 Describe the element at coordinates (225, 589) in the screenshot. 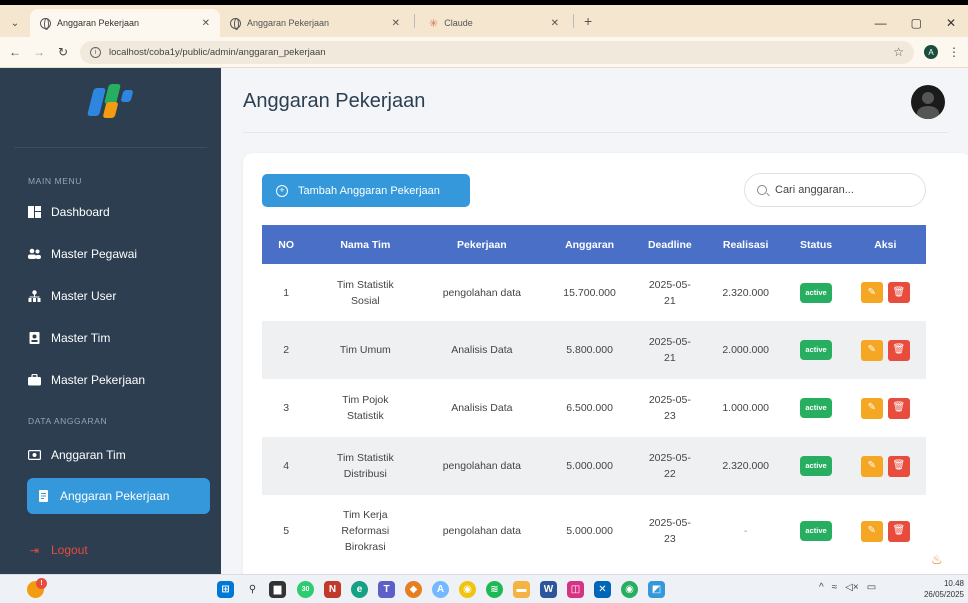

I see `windows-start-icon: ⊞` at that location.